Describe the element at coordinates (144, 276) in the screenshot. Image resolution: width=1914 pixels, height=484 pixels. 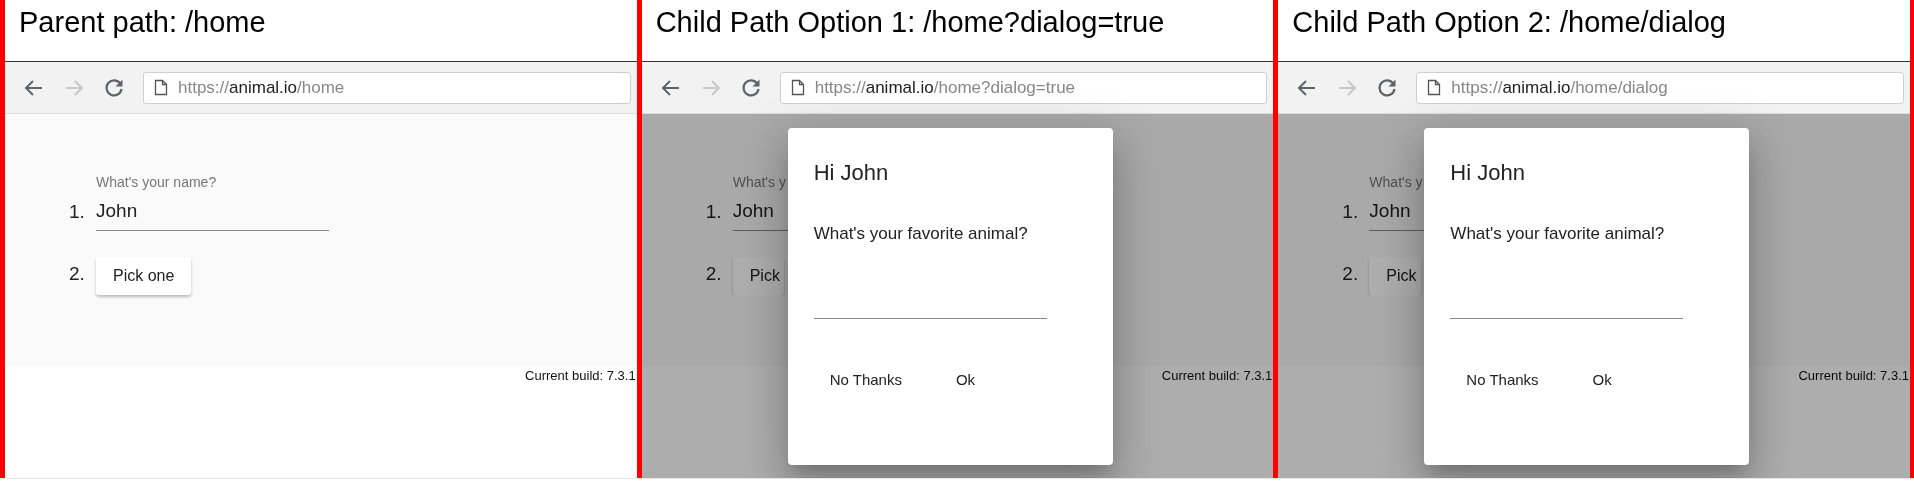
I see `pick-button: Pick one` at that location.